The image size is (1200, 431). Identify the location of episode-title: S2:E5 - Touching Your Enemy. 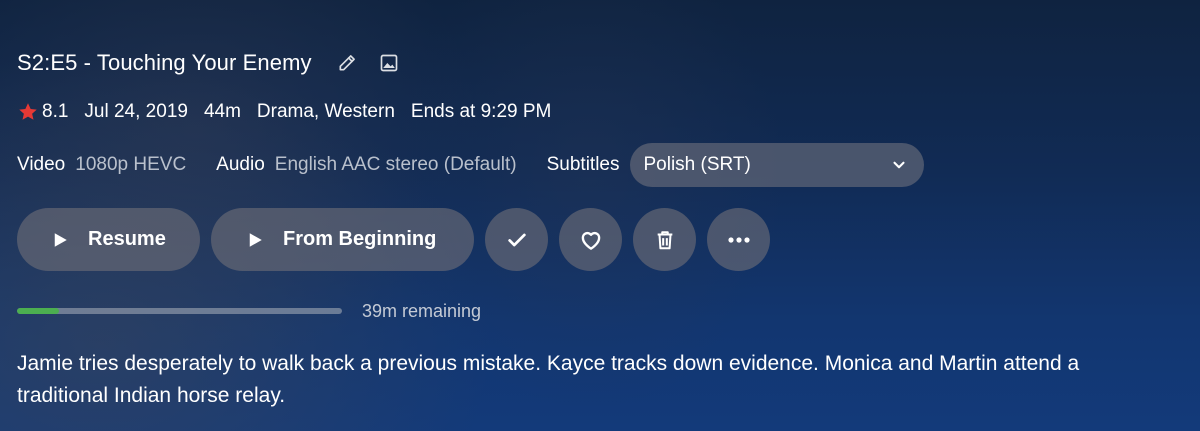
(164, 62).